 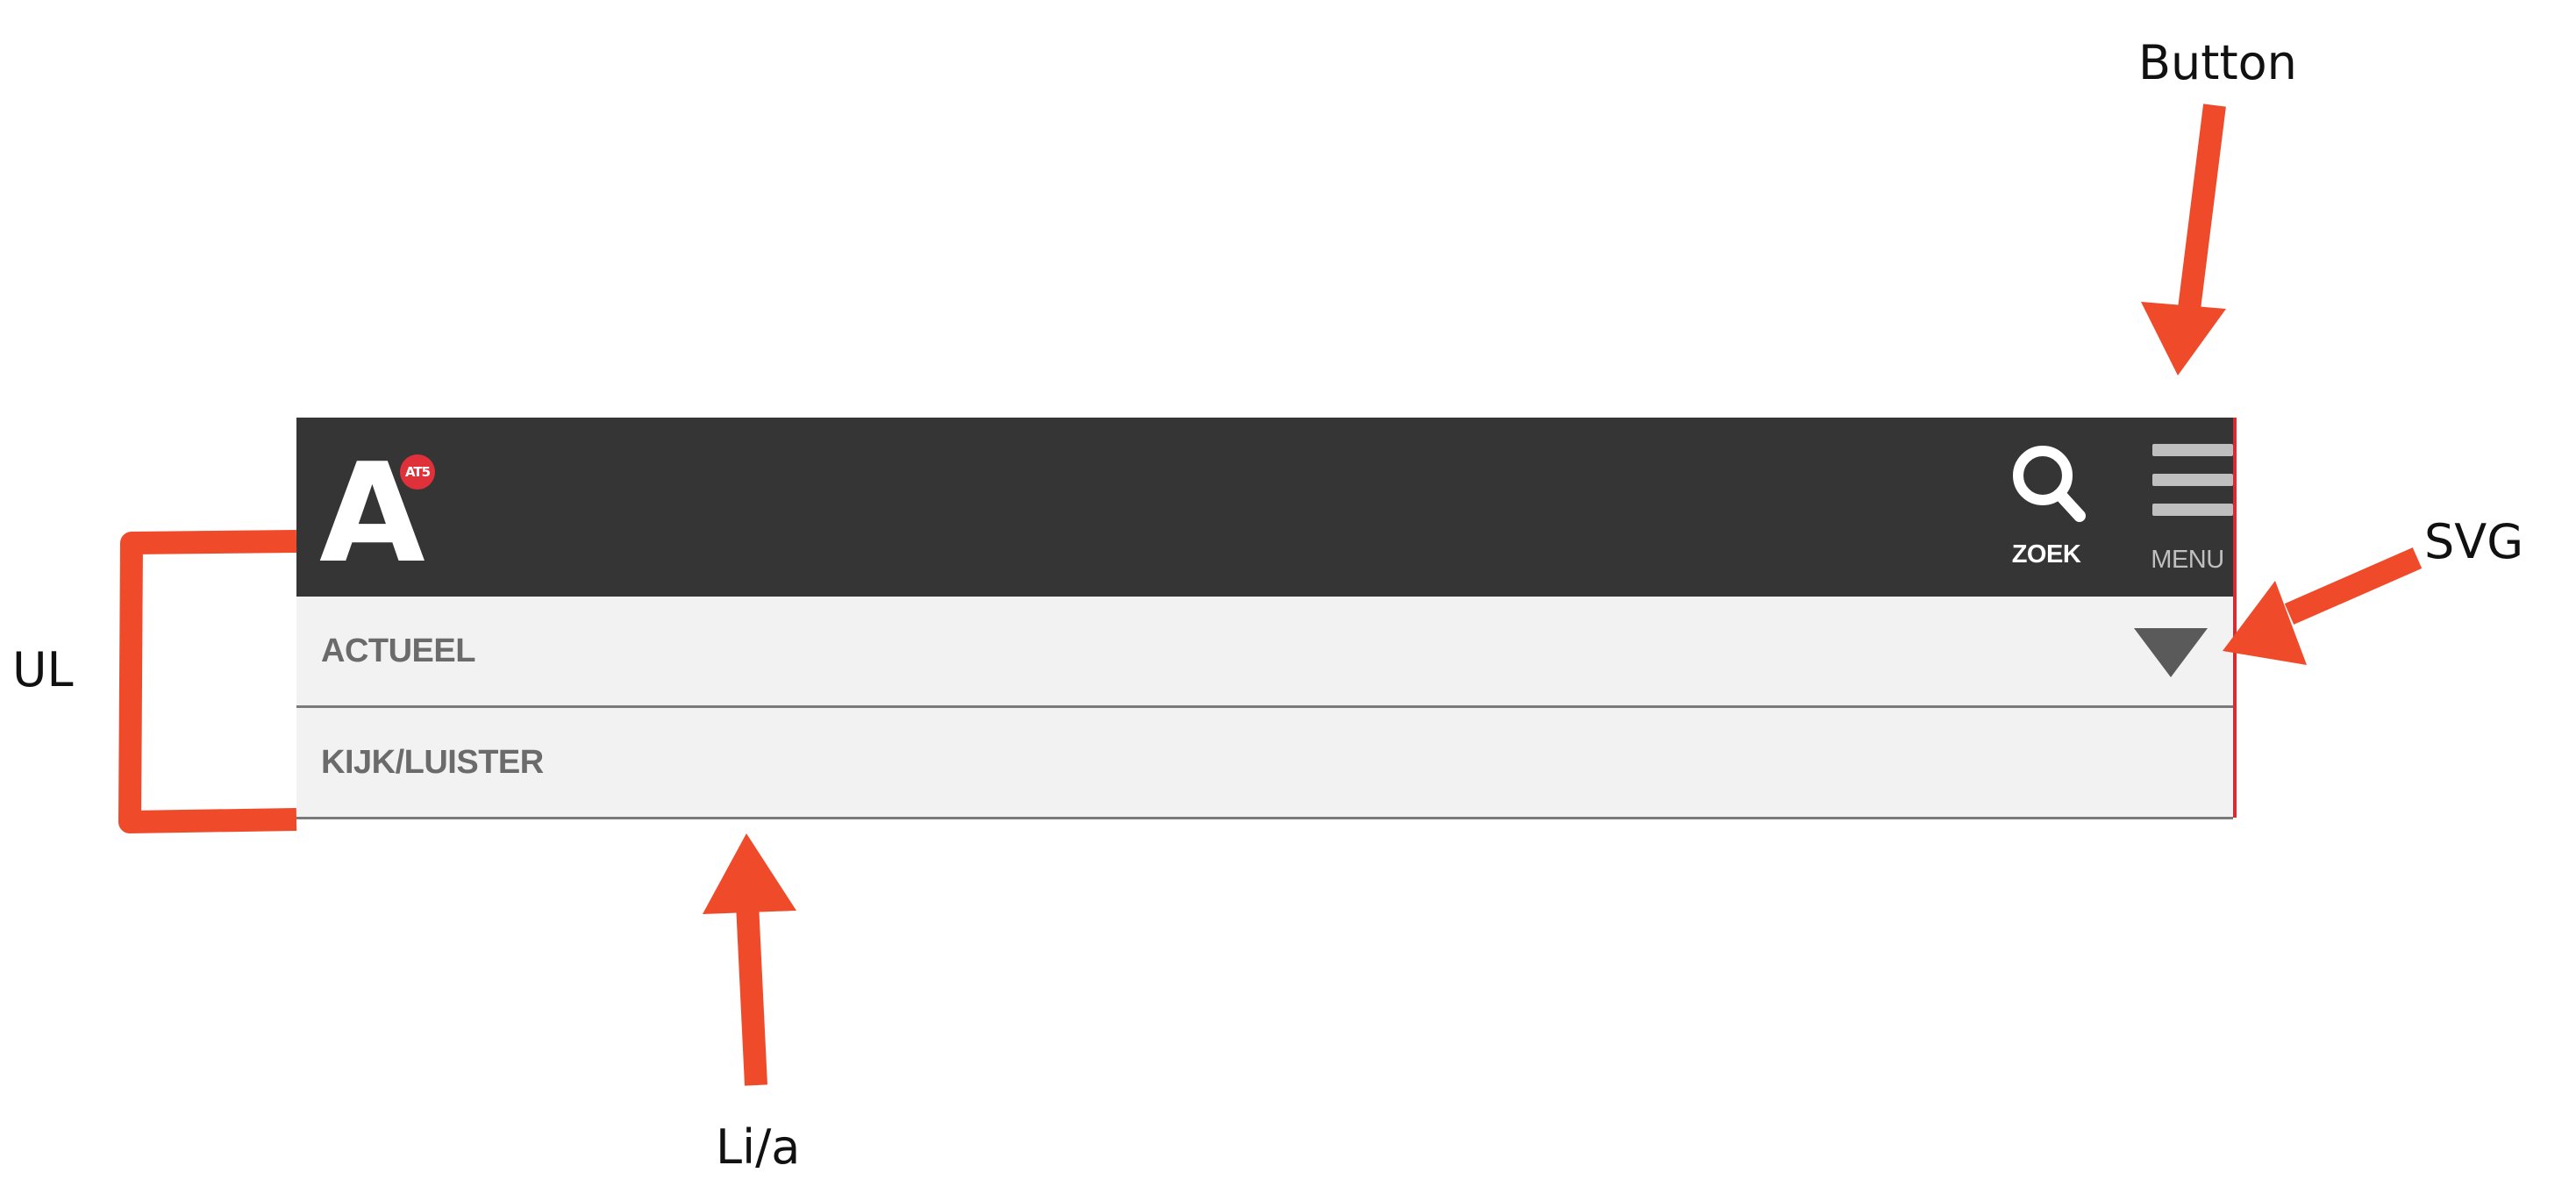 I want to click on li-a-arrow, so click(x=750, y=960).